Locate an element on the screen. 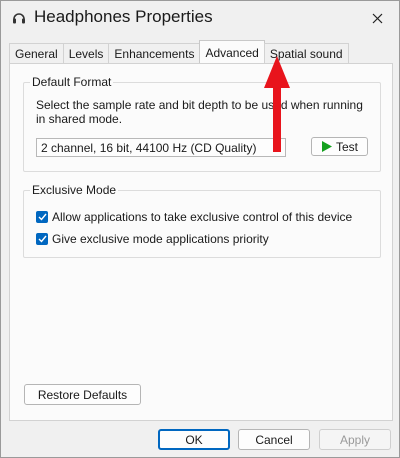 This screenshot has height=458, width=400. play-icon is located at coordinates (326, 146).